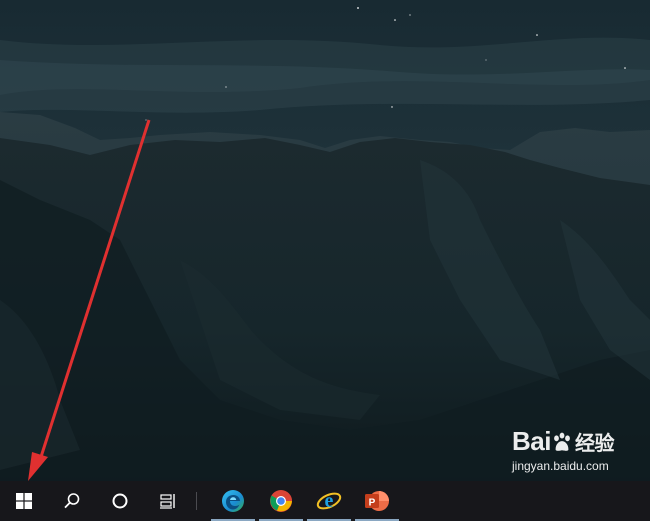 This screenshot has height=521, width=650. I want to click on task-view-button, so click(168, 501).